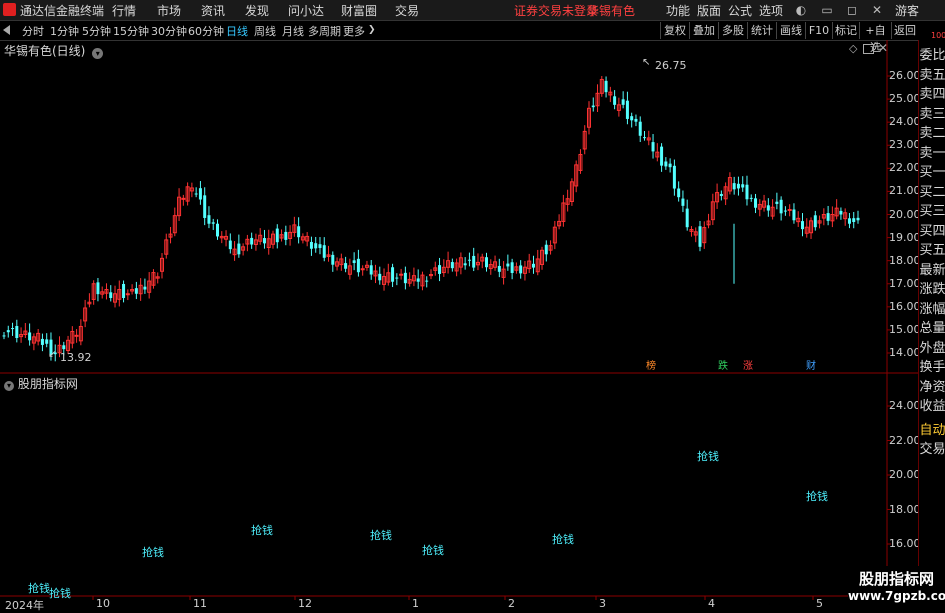  I want to click on price-tick-label: 15.00, so click(905, 329).